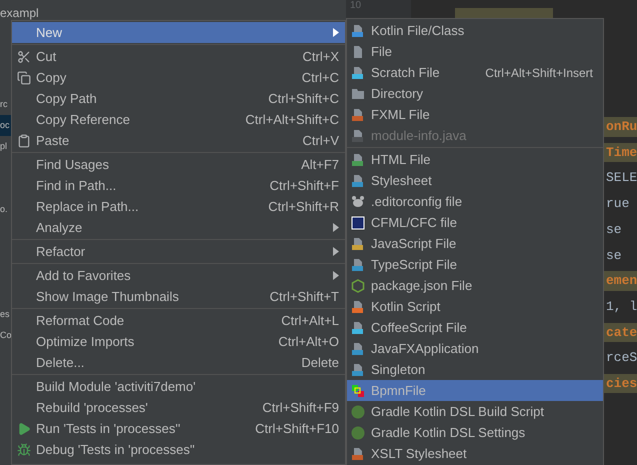 This screenshot has width=637, height=465. What do you see at coordinates (475, 369) in the screenshot?
I see `menu-item: Singleton` at bounding box center [475, 369].